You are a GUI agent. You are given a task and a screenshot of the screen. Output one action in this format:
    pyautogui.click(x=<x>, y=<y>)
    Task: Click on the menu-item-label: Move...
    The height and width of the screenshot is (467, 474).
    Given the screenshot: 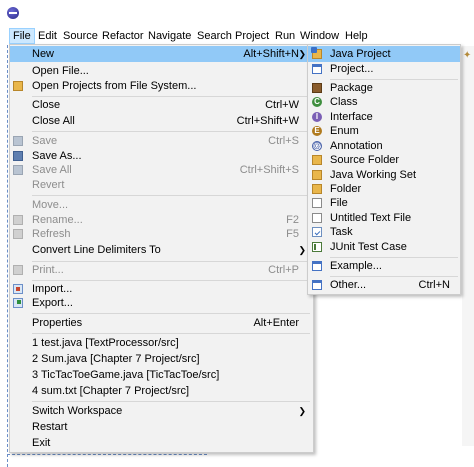 What is the action you would take?
    pyautogui.click(x=50, y=205)
    